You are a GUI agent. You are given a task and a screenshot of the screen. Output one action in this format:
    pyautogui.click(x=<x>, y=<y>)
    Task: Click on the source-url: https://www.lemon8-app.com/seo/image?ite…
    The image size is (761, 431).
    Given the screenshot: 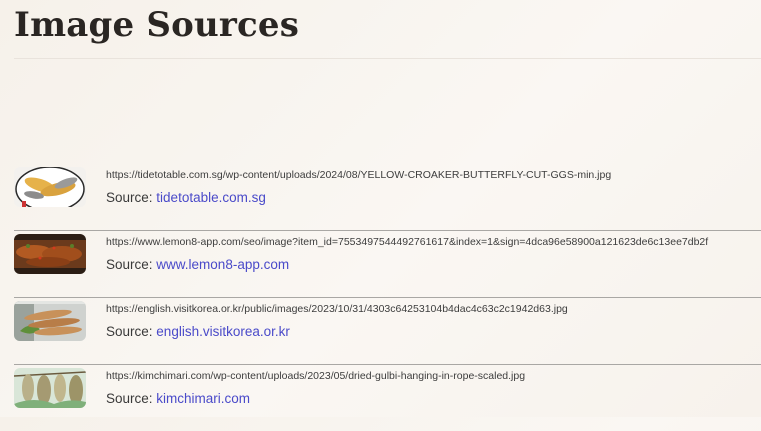 What is the action you would take?
    pyautogui.click(x=407, y=242)
    